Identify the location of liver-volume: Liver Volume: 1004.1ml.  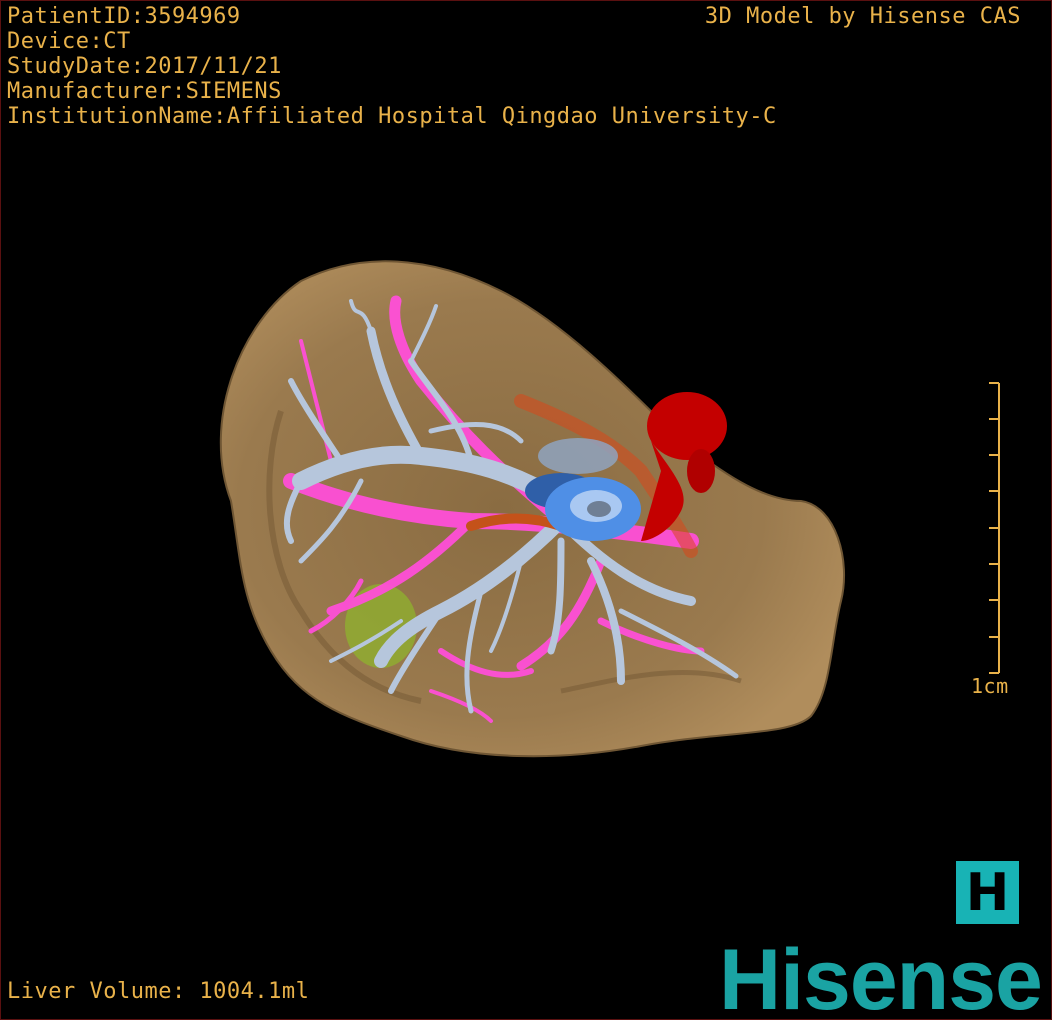
(158, 991).